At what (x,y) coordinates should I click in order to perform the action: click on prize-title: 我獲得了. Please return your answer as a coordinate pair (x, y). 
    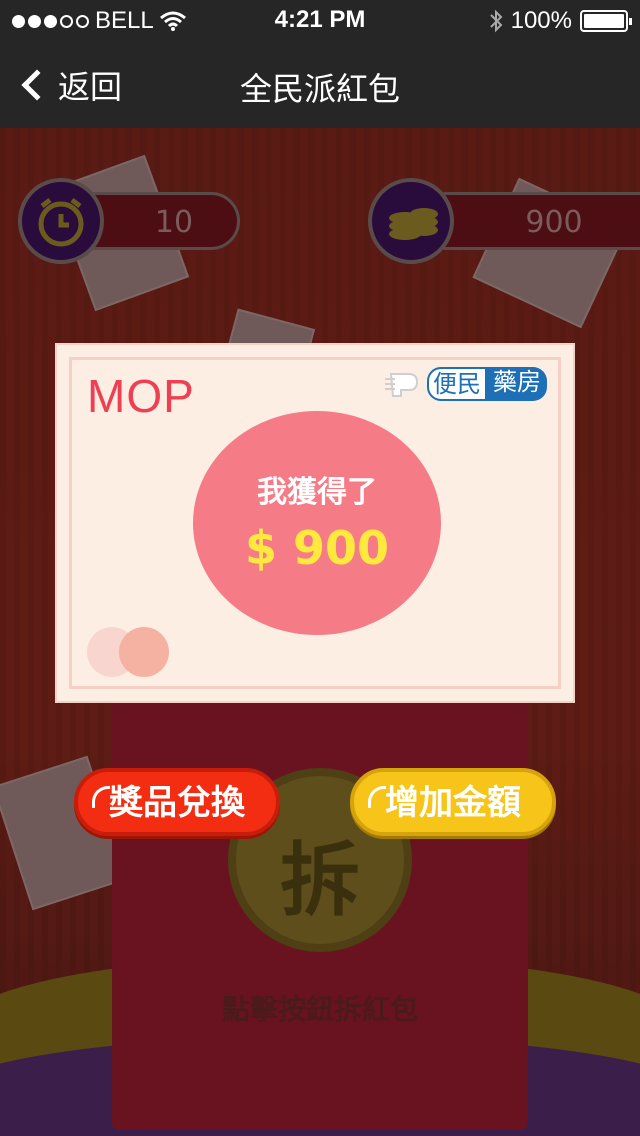
    Looking at the image, I should click on (317, 492).